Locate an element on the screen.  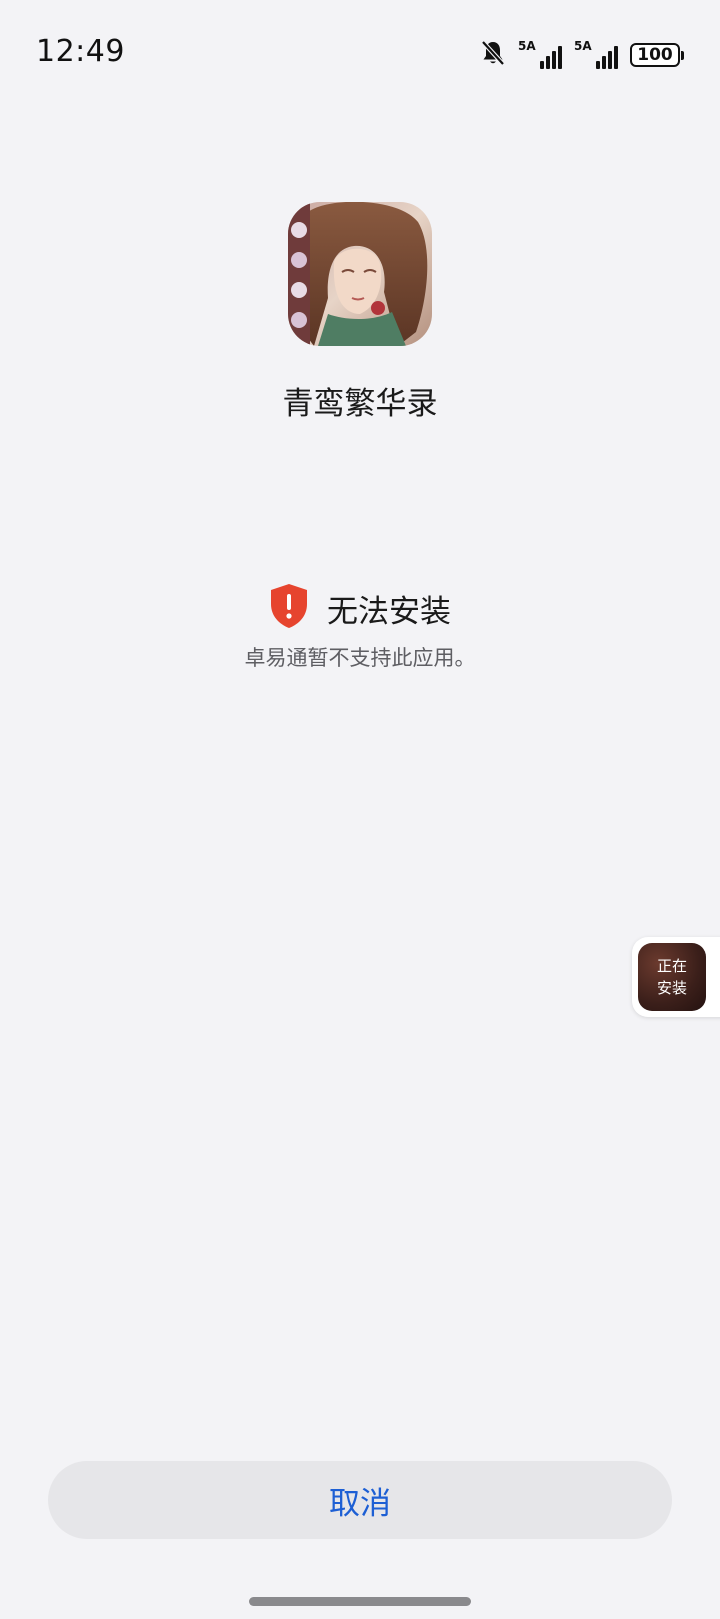
sim2-signal-icon: 5A is located at coordinates (596, 54).